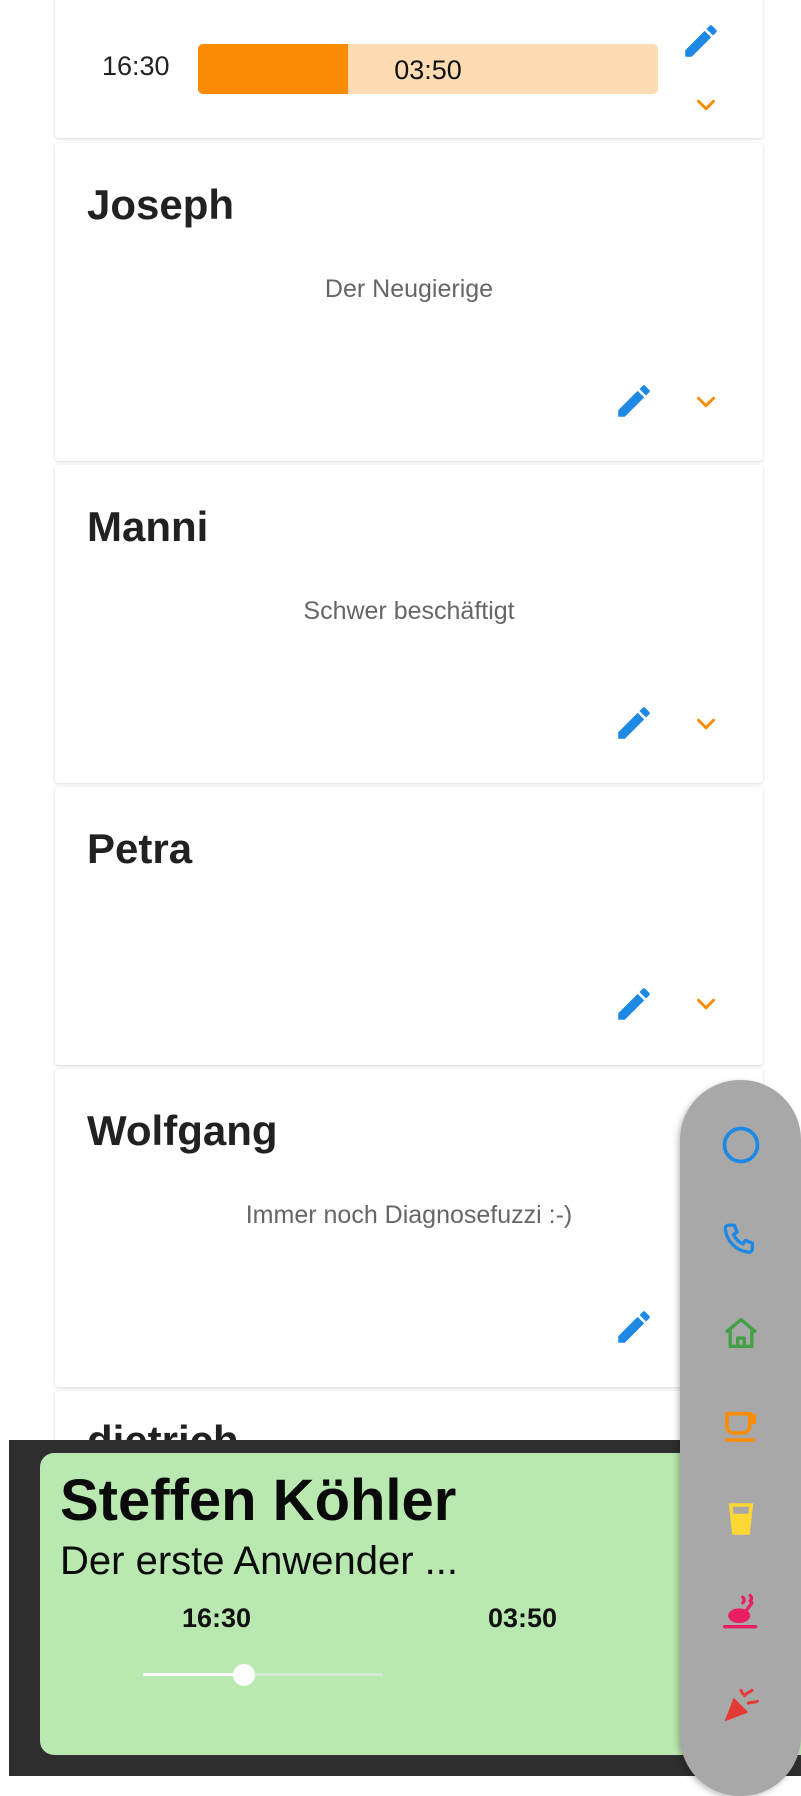 The width and height of the screenshot is (801, 1796). I want to click on status-home-button, so click(741, 1333).